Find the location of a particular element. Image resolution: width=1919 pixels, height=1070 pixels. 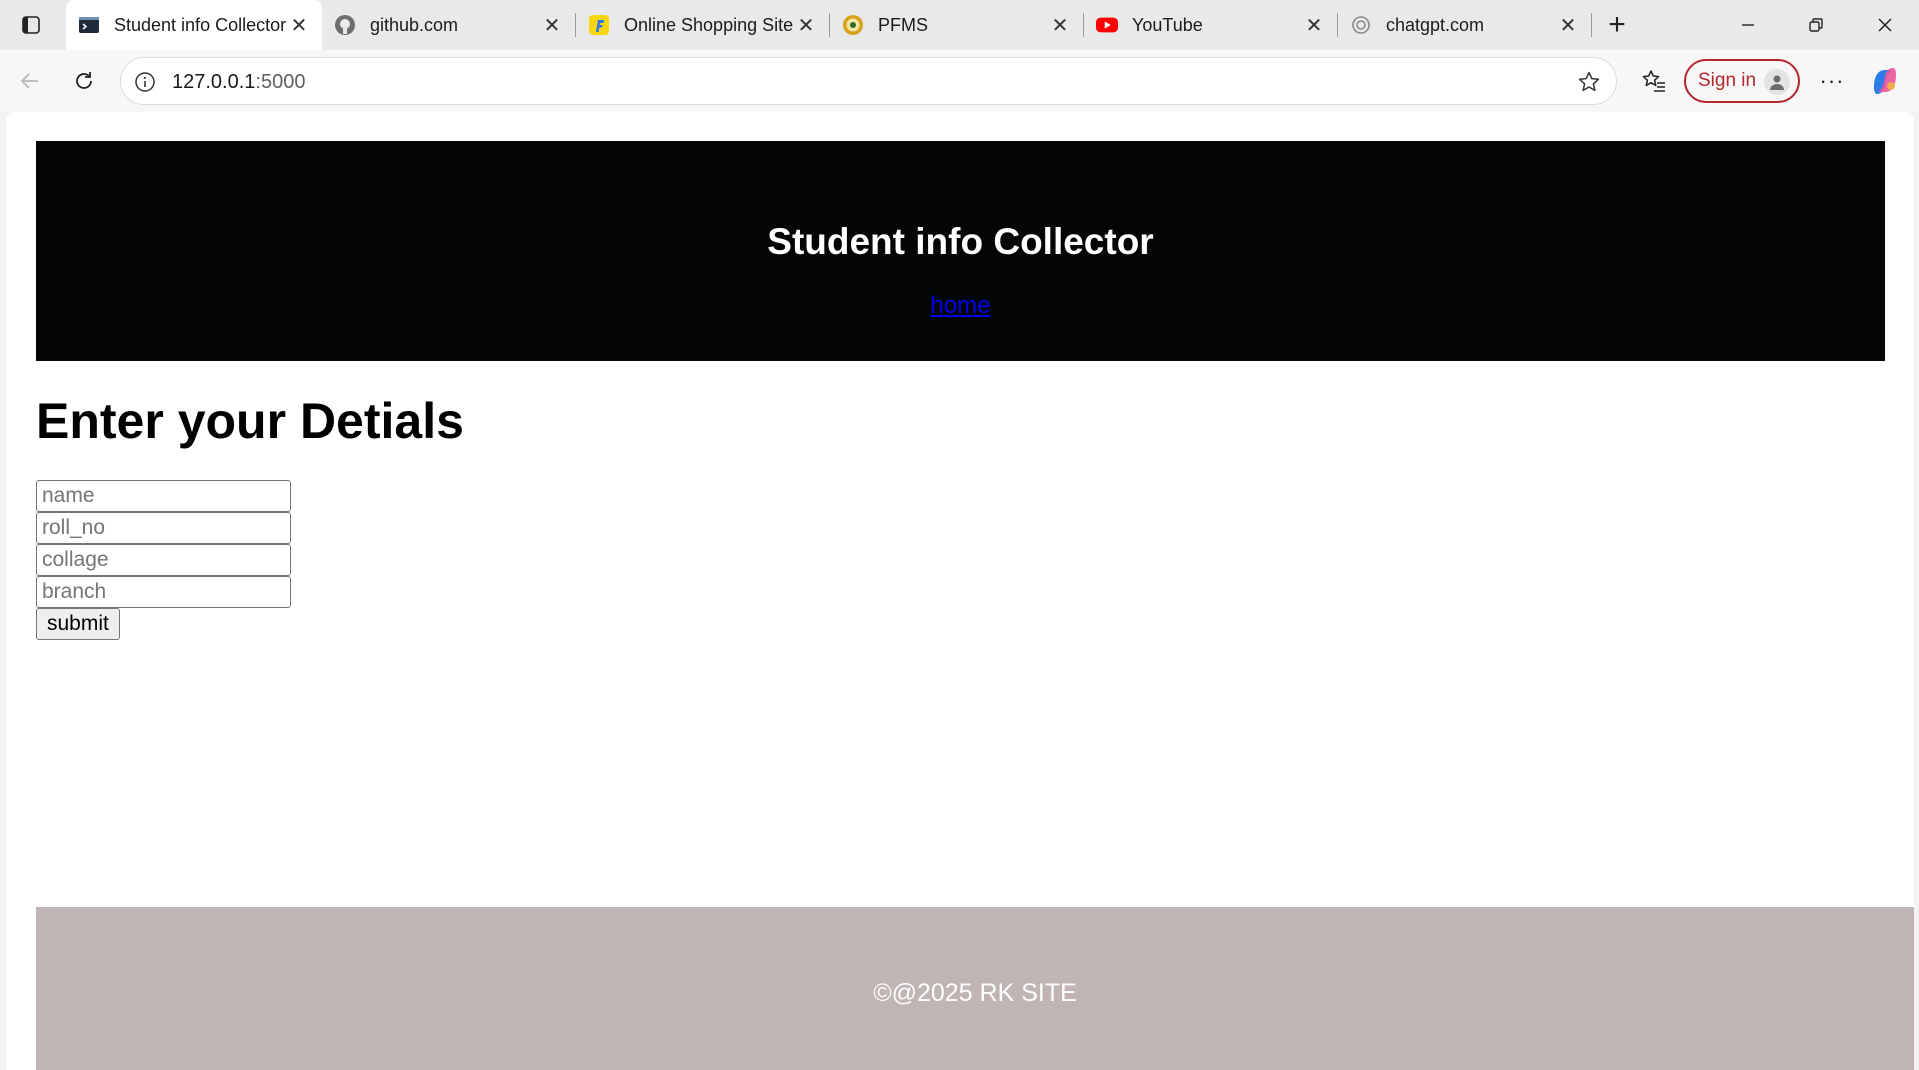

more-options-button: ··· is located at coordinates (1832, 81).